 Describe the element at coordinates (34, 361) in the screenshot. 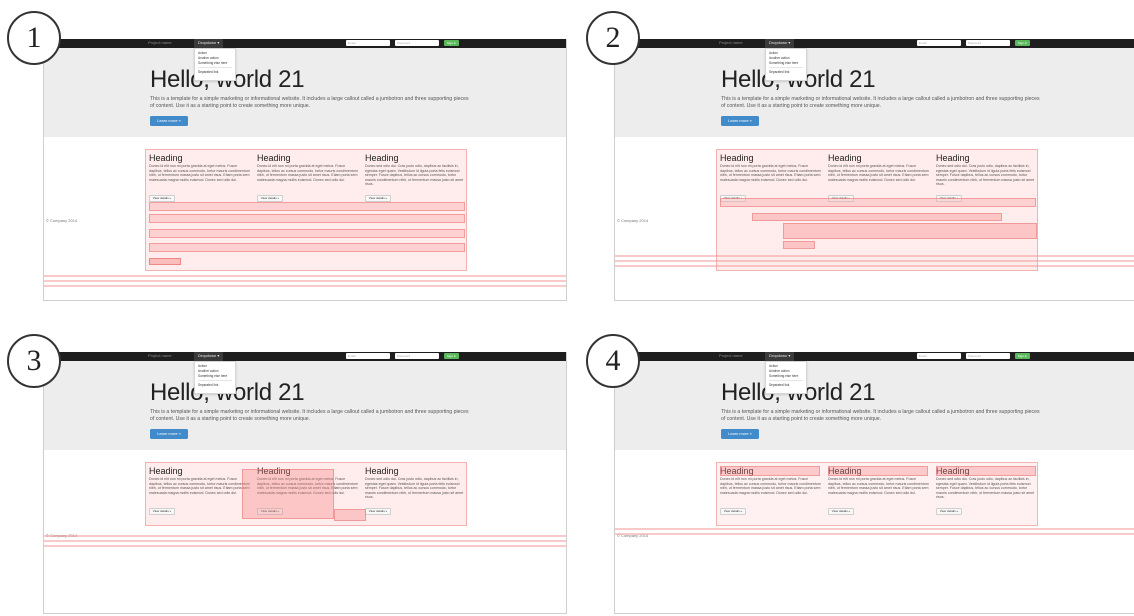

I see `step-badge-3: 3` at that location.